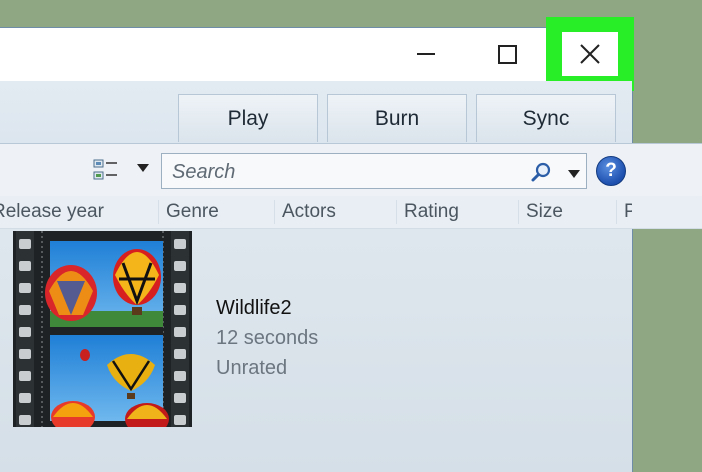  Describe the element at coordinates (267, 368) in the screenshot. I see `media-rating: Unrated` at that location.